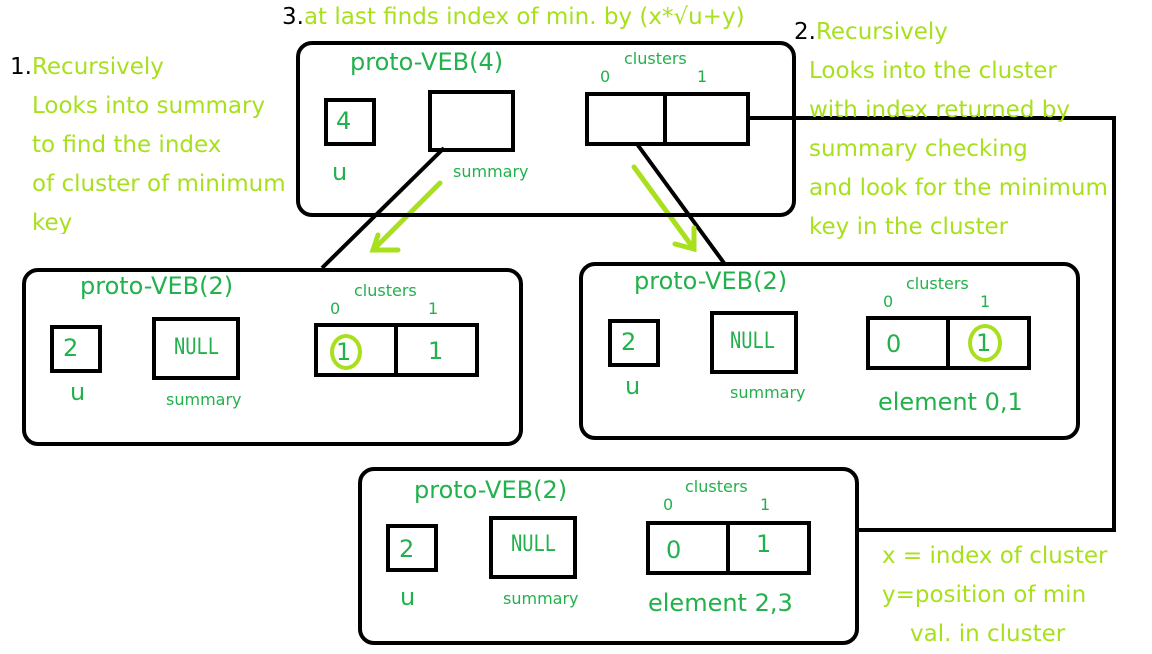 Image resolution: width=1152 pixels, height=654 pixels. Describe the element at coordinates (149, 106) in the screenshot. I see `step1-line: Looks into summary` at that location.